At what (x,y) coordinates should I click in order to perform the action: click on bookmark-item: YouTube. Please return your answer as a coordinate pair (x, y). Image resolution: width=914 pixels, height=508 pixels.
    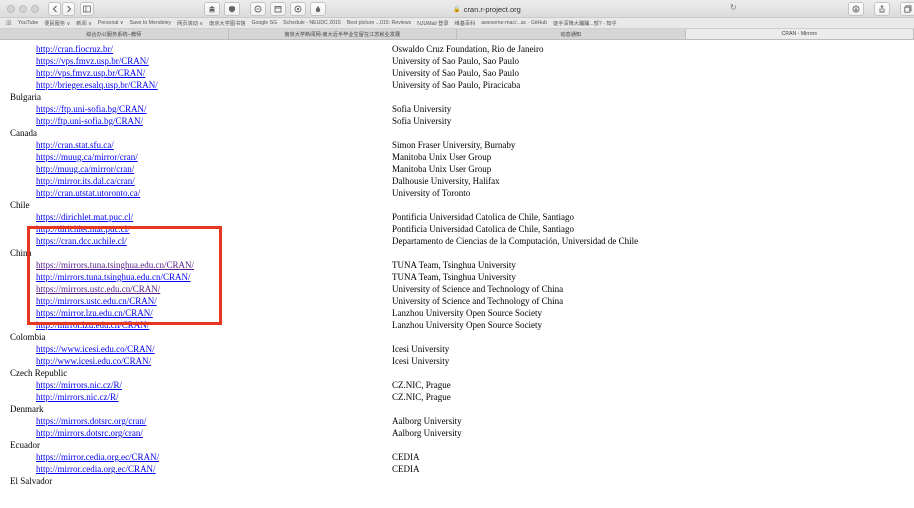
    Looking at the image, I should click on (28, 23).